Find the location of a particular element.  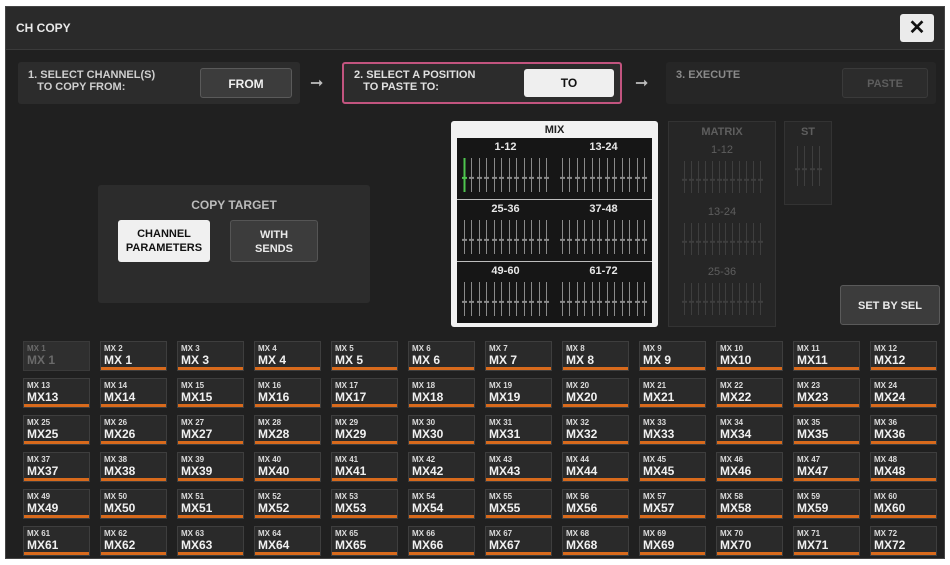

mix-select-button: MX 40 MX40 is located at coordinates (287, 467).